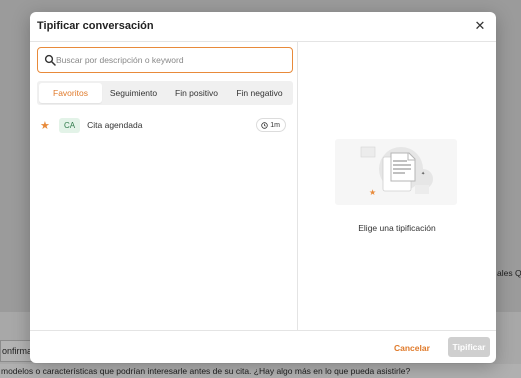 Image resolution: width=521 pixels, height=378 pixels. What do you see at coordinates (196, 93) in the screenshot?
I see `tab-fin-positivo: Fin positivo` at bounding box center [196, 93].